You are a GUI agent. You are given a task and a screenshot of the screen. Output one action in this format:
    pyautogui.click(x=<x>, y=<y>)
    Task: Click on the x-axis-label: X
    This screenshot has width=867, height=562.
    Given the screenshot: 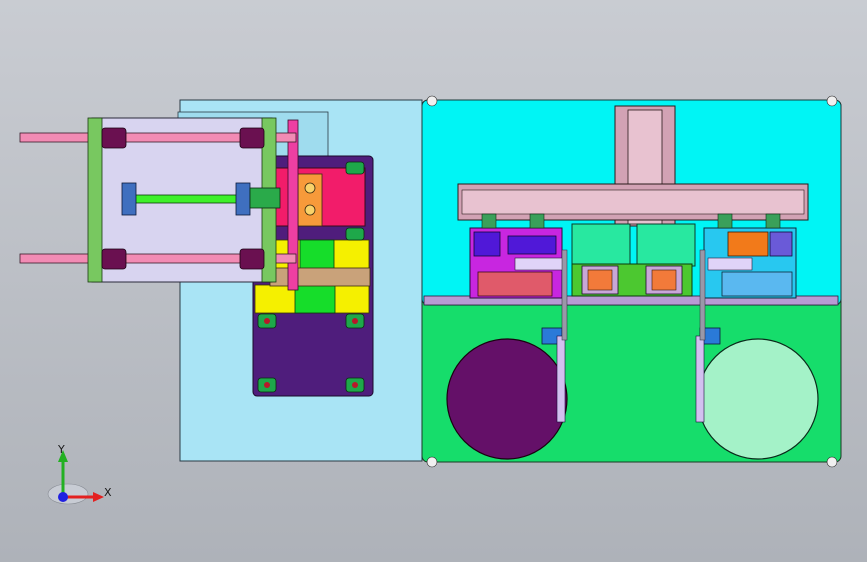 What is the action you would take?
    pyautogui.click(x=108, y=492)
    